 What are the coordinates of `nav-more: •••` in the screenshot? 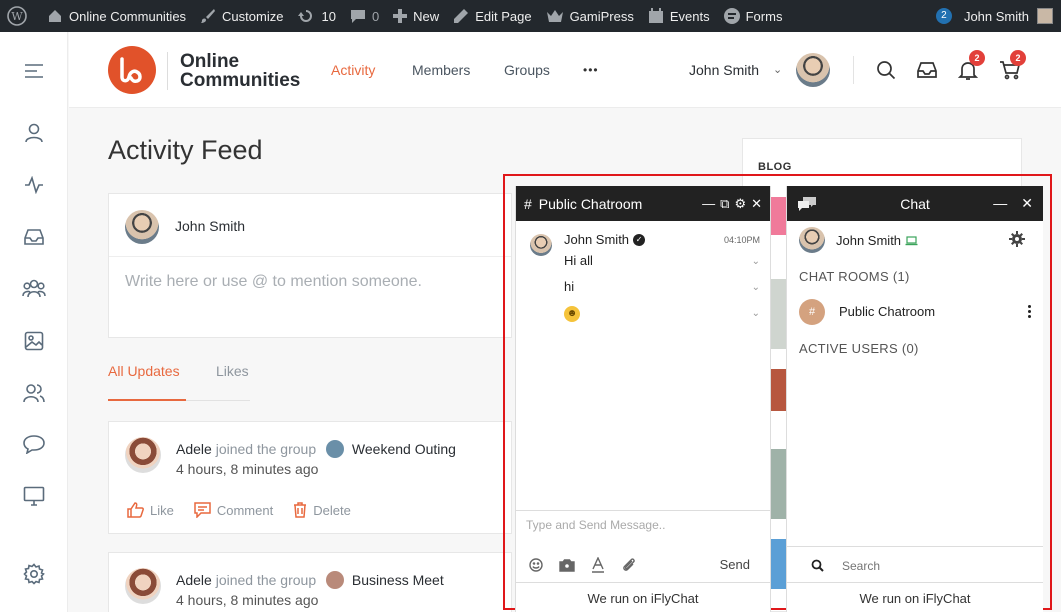 It's located at (591, 70).